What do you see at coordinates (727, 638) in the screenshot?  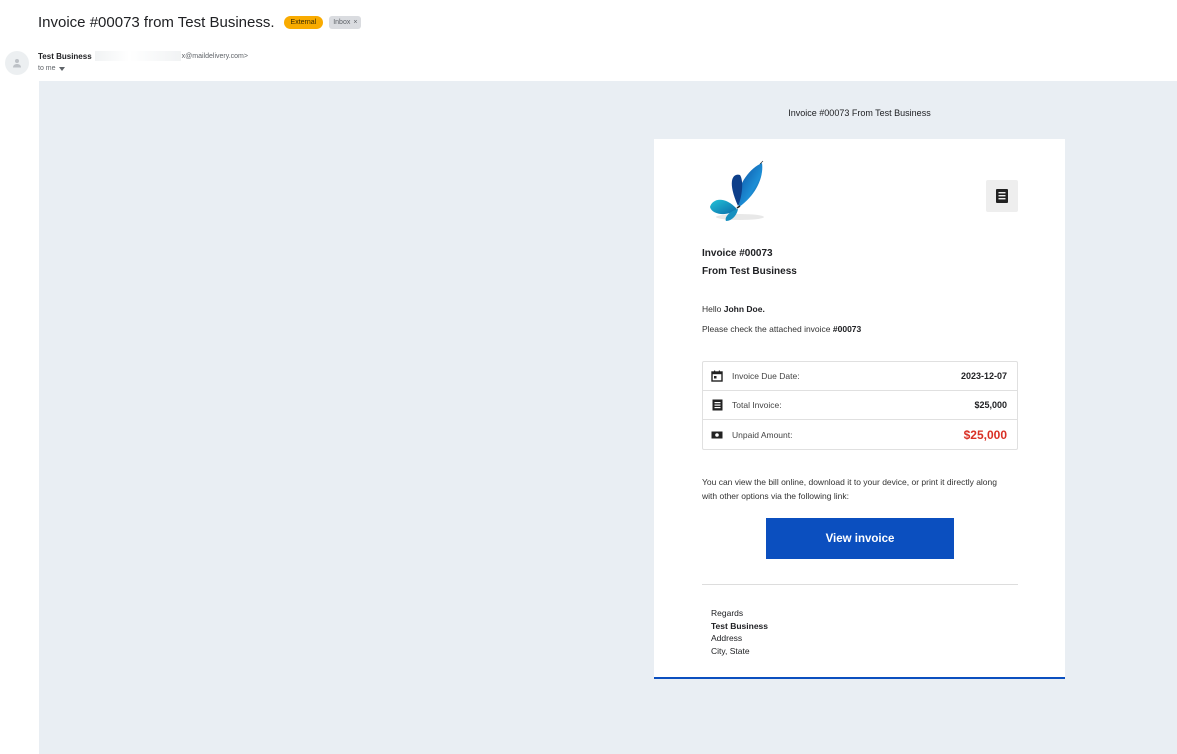 I see `signature-address: Address` at bounding box center [727, 638].